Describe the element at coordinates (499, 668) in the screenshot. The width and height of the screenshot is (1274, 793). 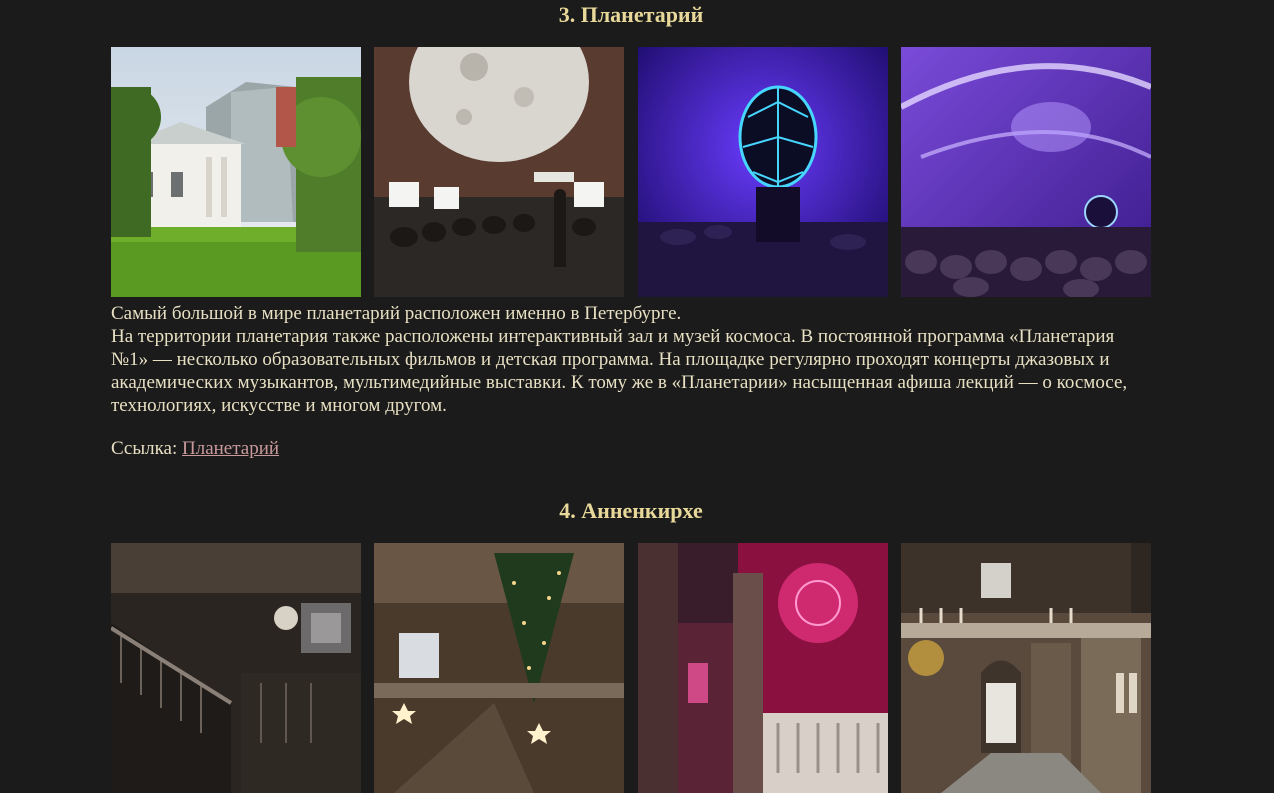
I see `gallery-photo-hanging-tree` at that location.